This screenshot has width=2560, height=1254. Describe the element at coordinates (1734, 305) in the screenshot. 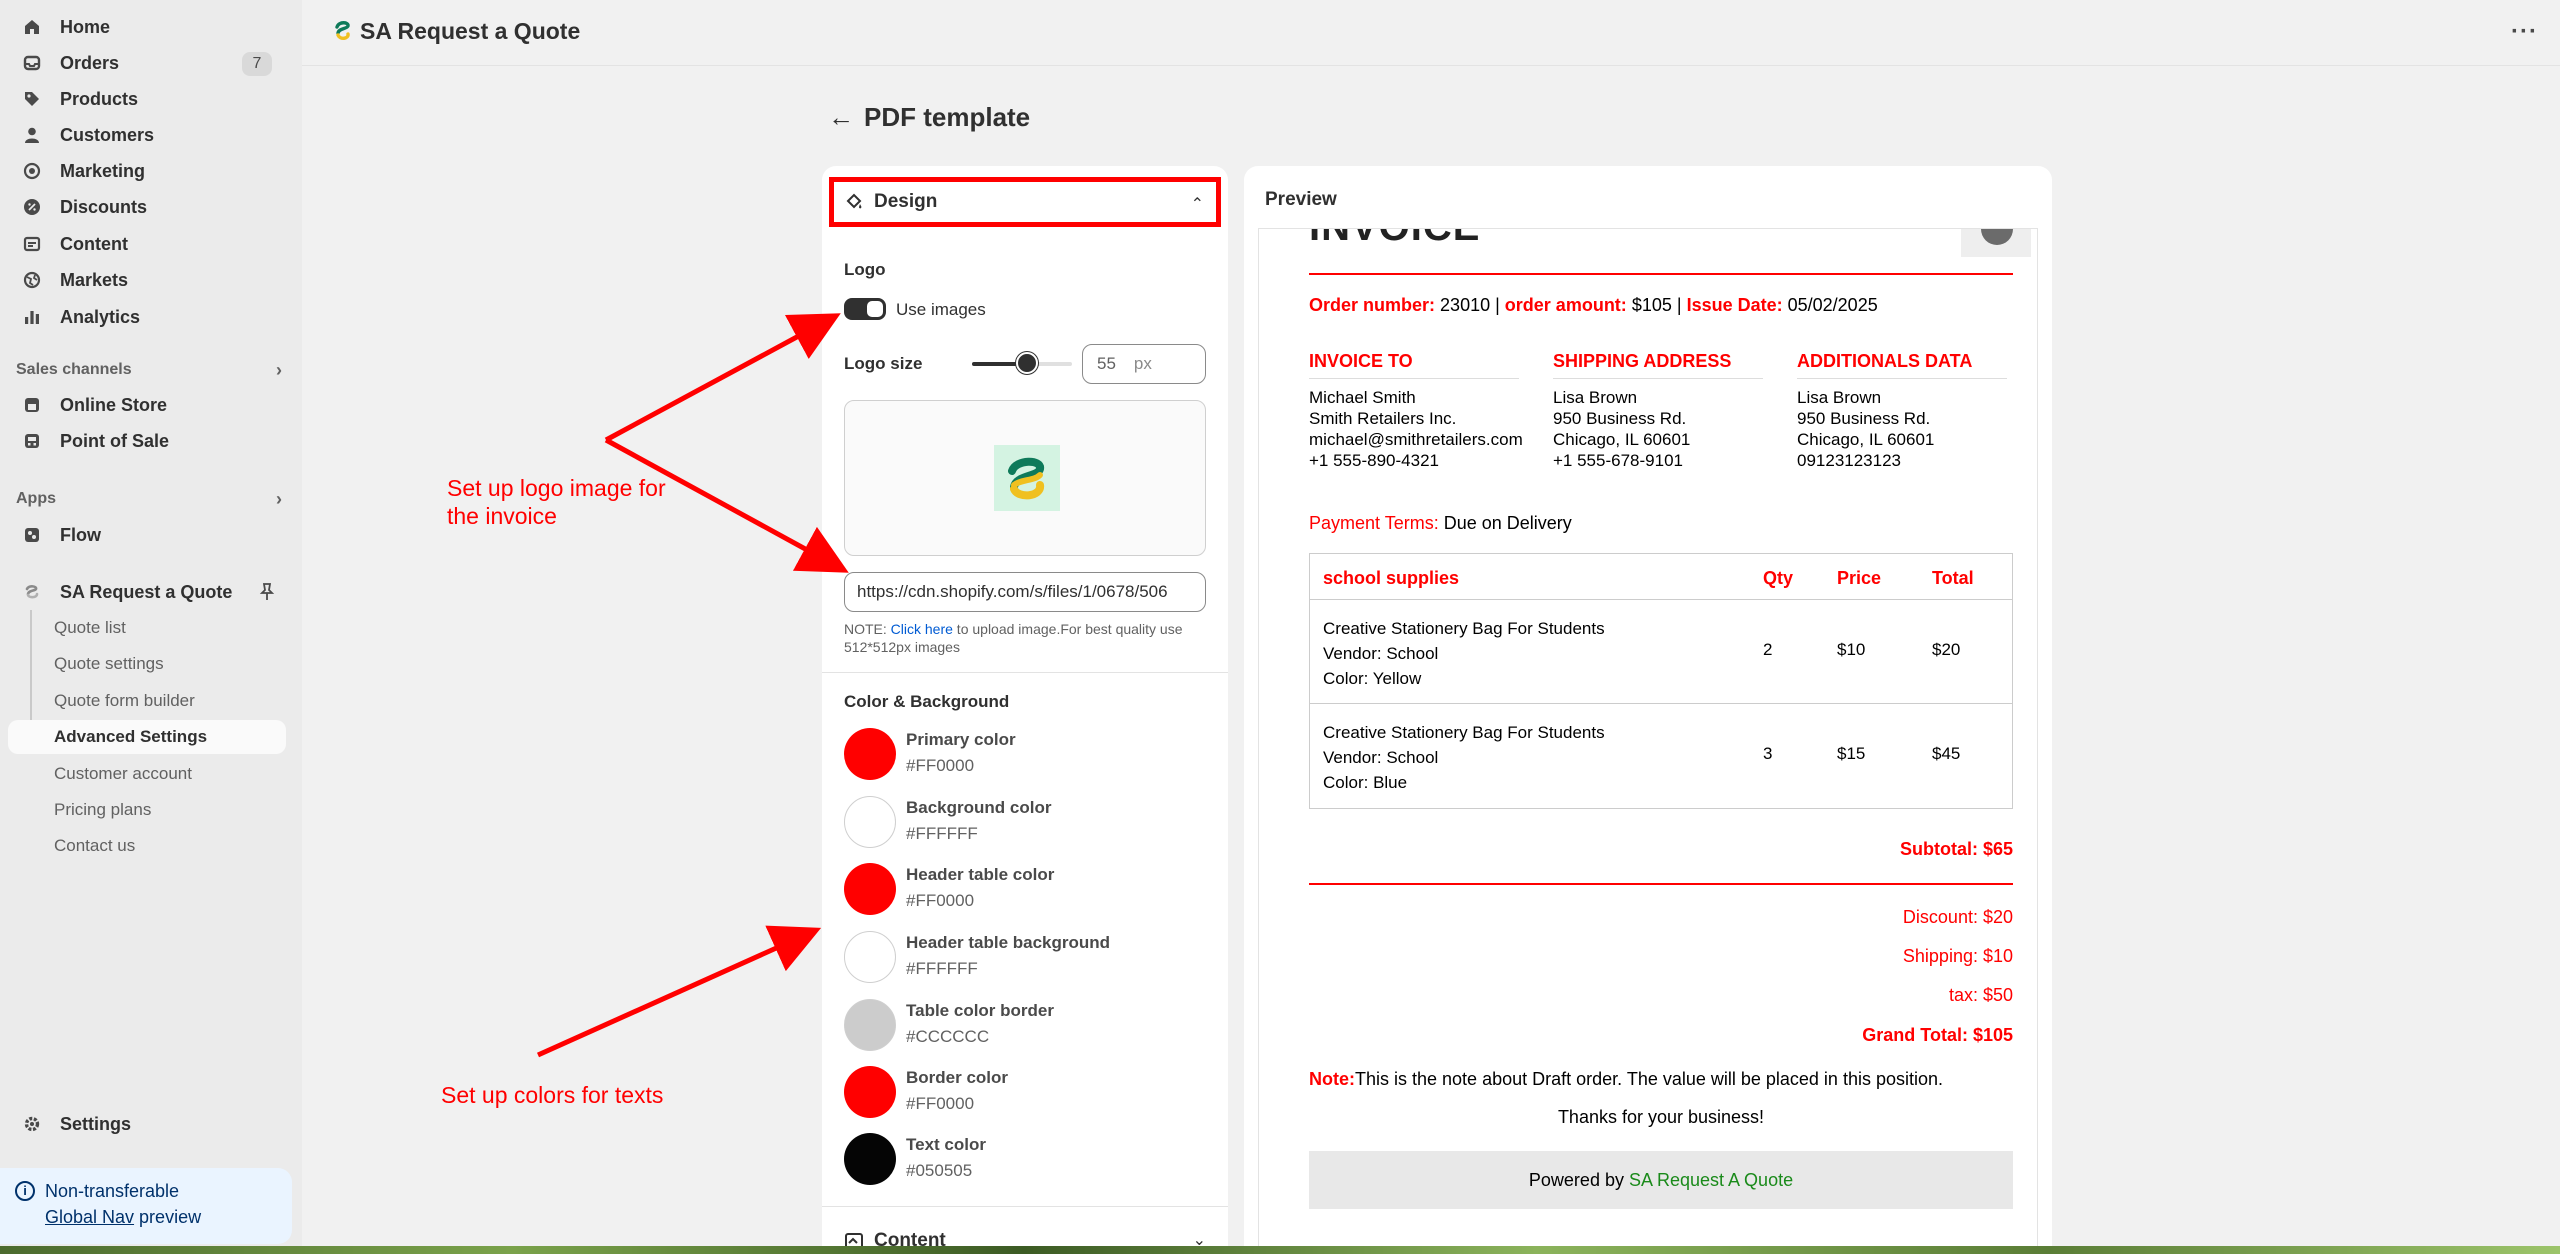

I see `issue-date-label: Issue Date:` at that location.